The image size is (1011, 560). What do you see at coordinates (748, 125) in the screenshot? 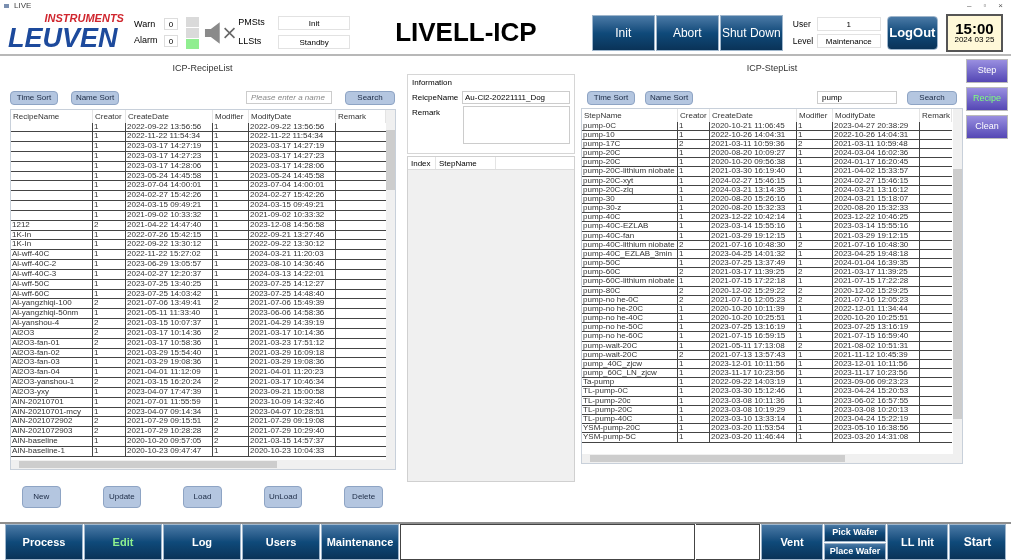
I see `table-cell-text: 2020-10-21 11:06:45` at bounding box center [748, 125].